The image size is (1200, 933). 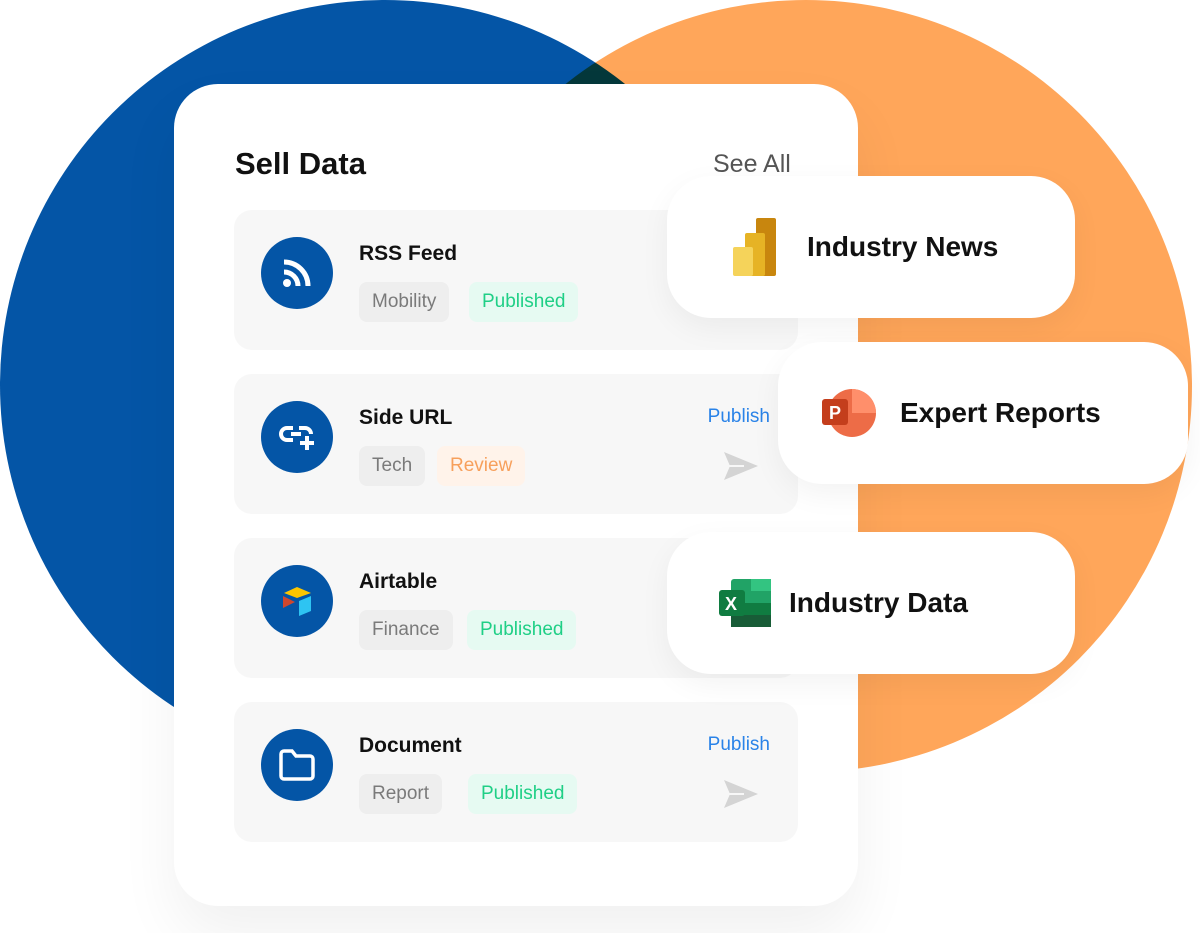 What do you see at coordinates (755, 247) in the screenshot?
I see `power-bi-icon` at bounding box center [755, 247].